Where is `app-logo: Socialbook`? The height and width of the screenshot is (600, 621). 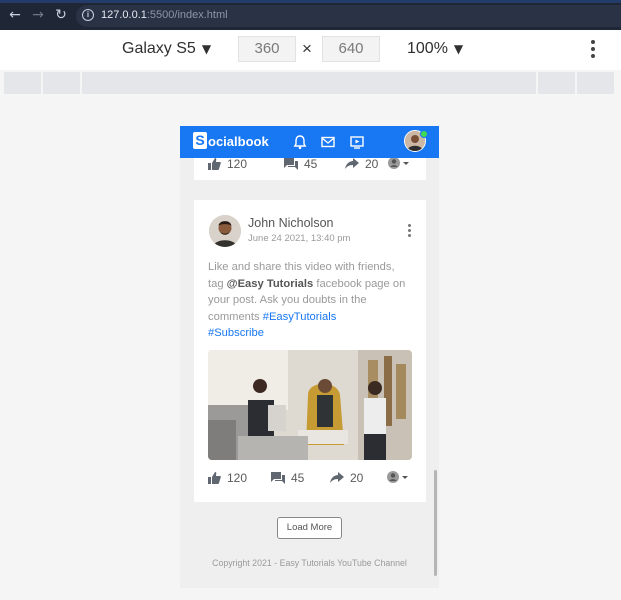 app-logo: Socialbook is located at coordinates (231, 141).